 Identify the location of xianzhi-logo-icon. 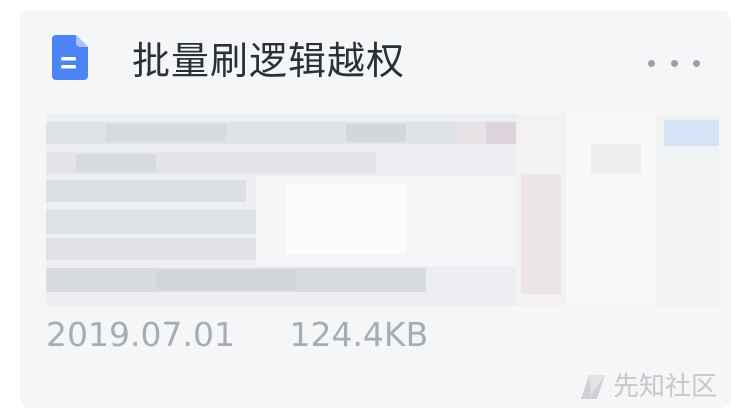
(592, 387).